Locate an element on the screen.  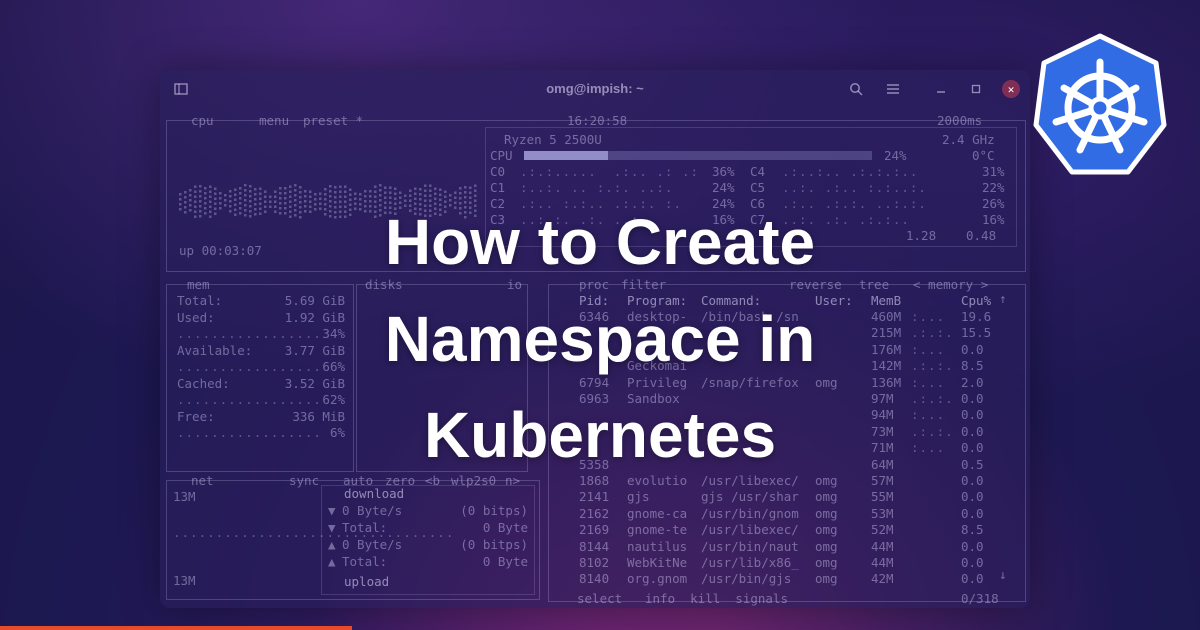
proc-cell-mem: 57M is located at coordinates (882, 480).